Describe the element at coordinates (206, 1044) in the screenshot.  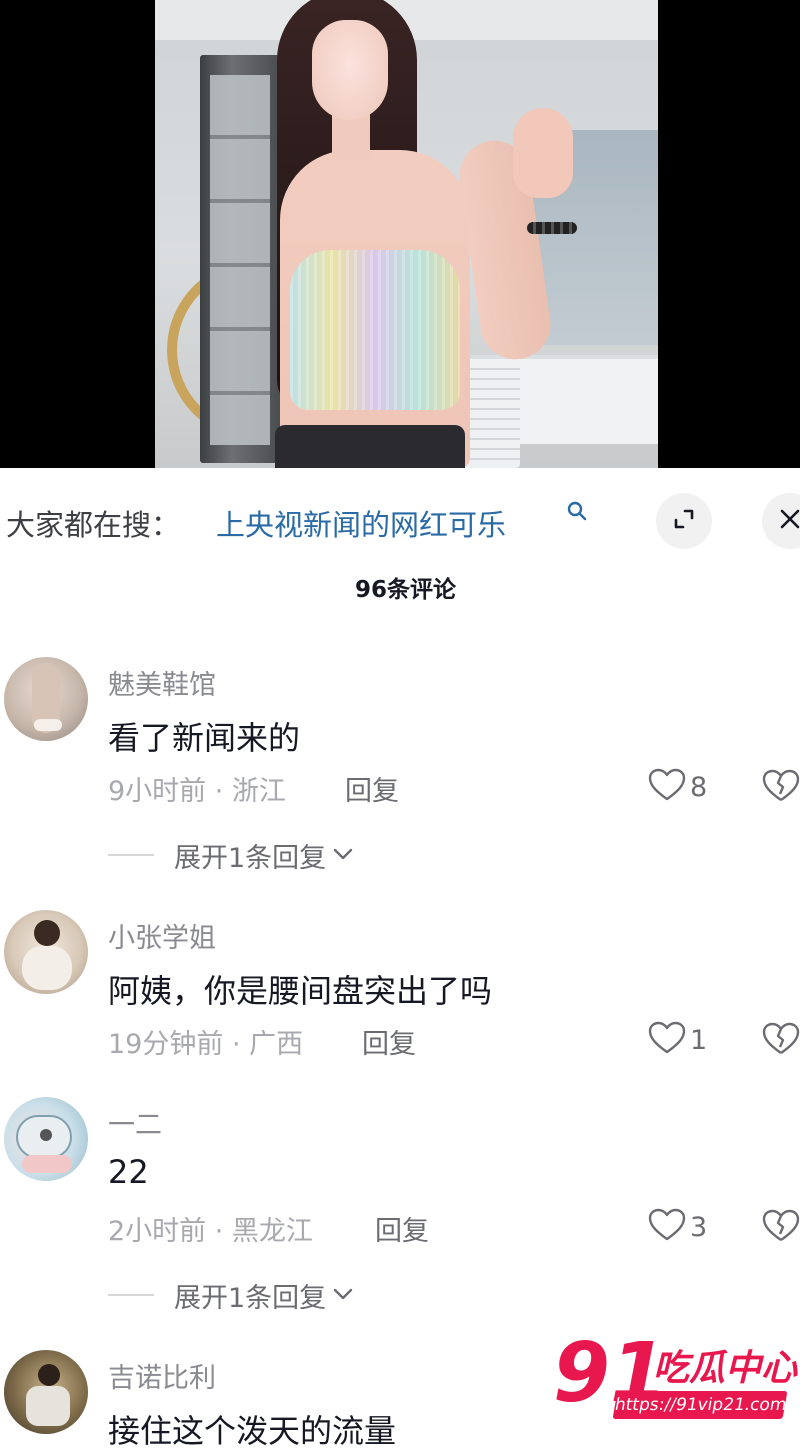
I see `comment-meta: 19分钟前 · 广西` at that location.